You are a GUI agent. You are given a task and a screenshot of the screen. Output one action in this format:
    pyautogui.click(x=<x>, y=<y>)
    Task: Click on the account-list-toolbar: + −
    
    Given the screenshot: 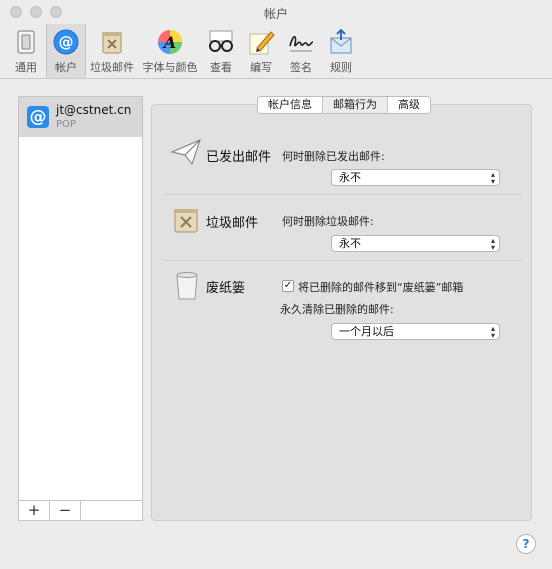 What is the action you would take?
    pyautogui.click(x=80, y=510)
    